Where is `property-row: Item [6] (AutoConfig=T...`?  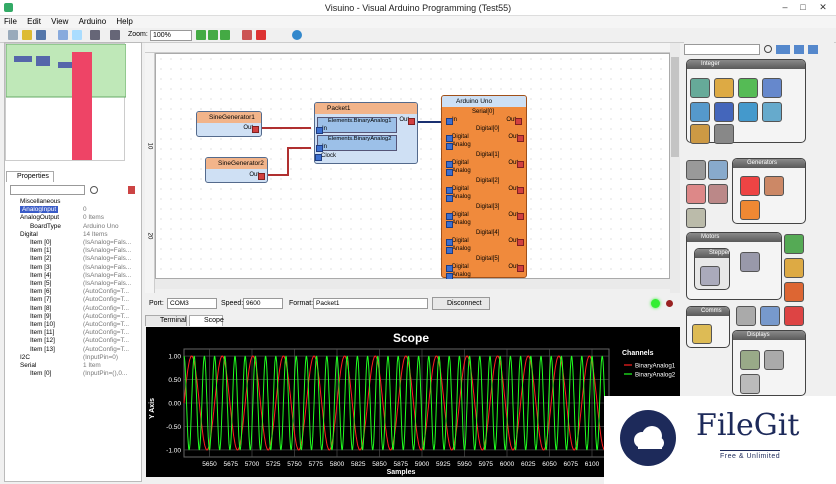
property-row: Item [6] (AutoConfig=T... is located at coordinates (73, 292).